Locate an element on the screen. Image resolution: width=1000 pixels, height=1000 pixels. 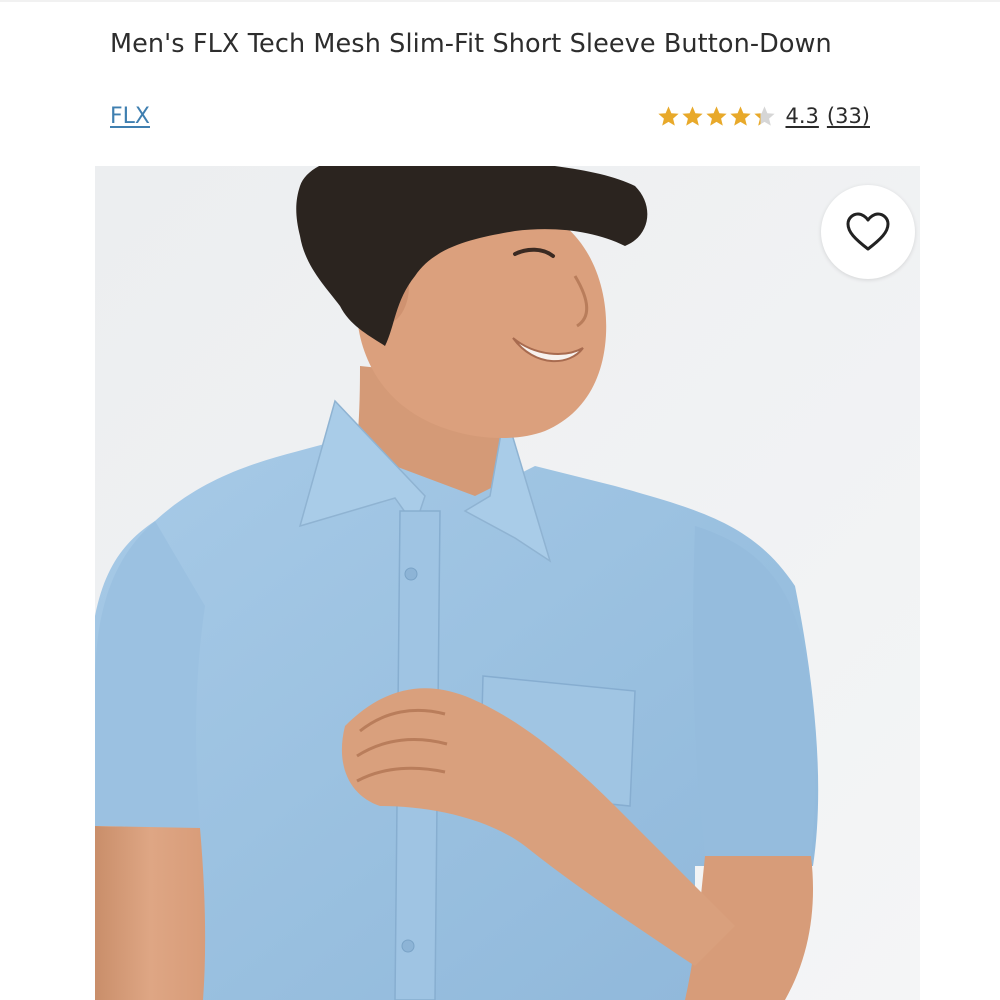
favorite-button is located at coordinates (868, 232).